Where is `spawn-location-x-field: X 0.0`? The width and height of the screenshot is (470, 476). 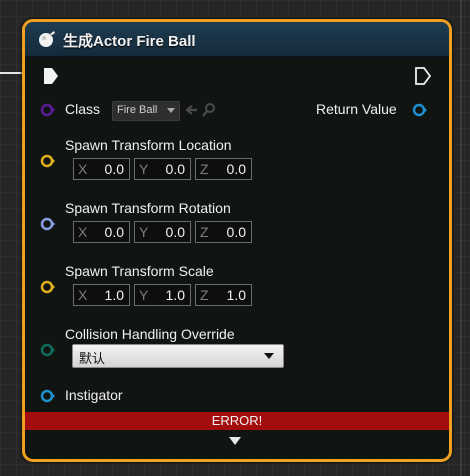 spawn-location-x-field: X 0.0 is located at coordinates (101, 169).